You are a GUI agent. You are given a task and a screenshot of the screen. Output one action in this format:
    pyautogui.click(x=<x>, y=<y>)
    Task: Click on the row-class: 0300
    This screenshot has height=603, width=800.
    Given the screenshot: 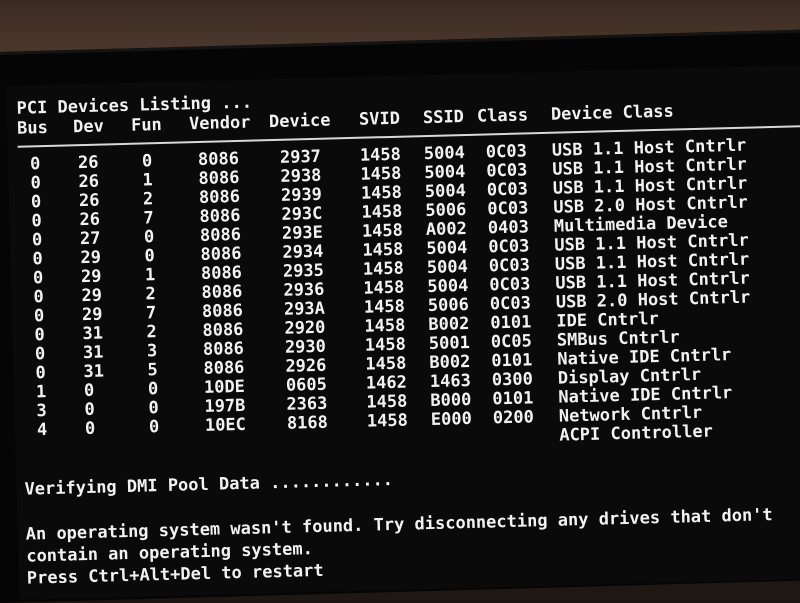 What is the action you would take?
    pyautogui.click(x=512, y=380)
    